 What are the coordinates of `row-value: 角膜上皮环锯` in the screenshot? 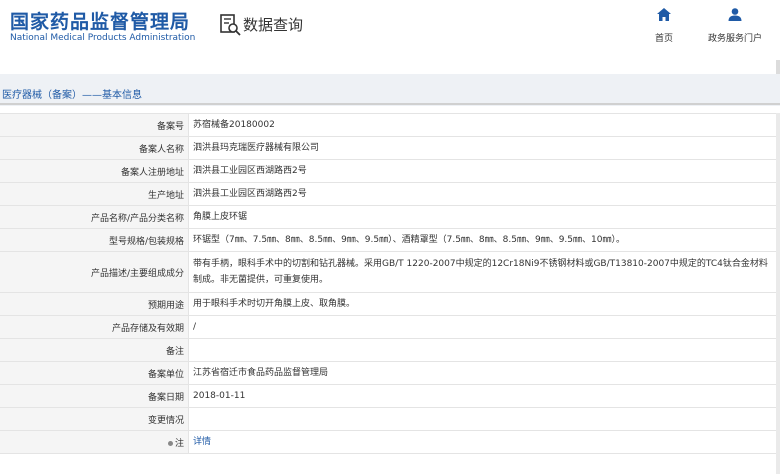 It's located at (482, 217).